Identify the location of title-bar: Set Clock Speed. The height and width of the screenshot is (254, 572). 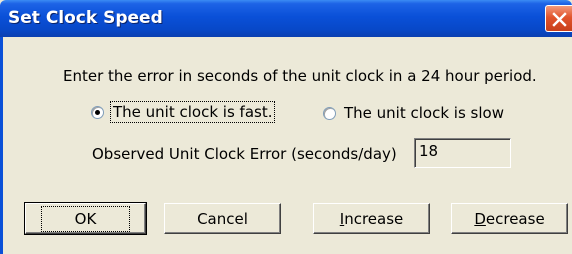
(286, 18).